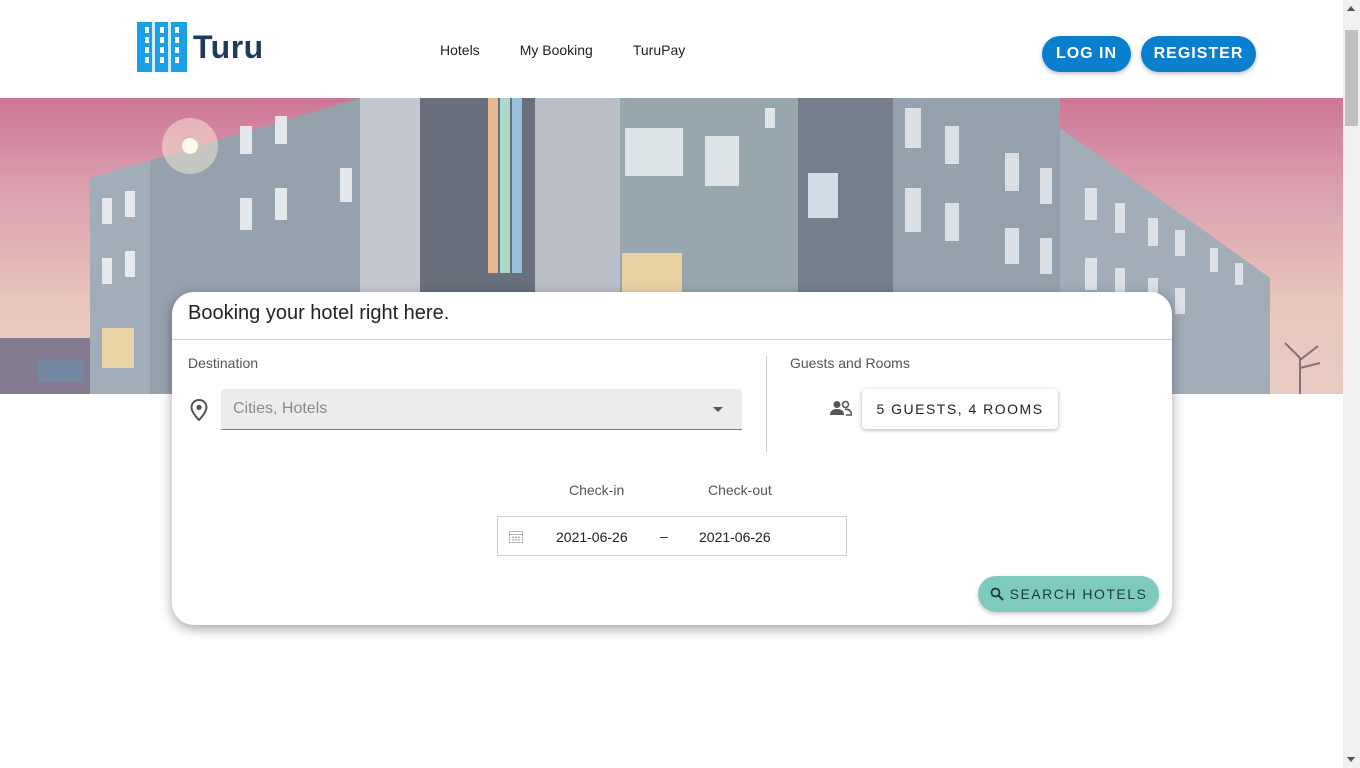  Describe the element at coordinates (481, 409) in the screenshot. I see `destination-select: Cities, Hotels` at that location.